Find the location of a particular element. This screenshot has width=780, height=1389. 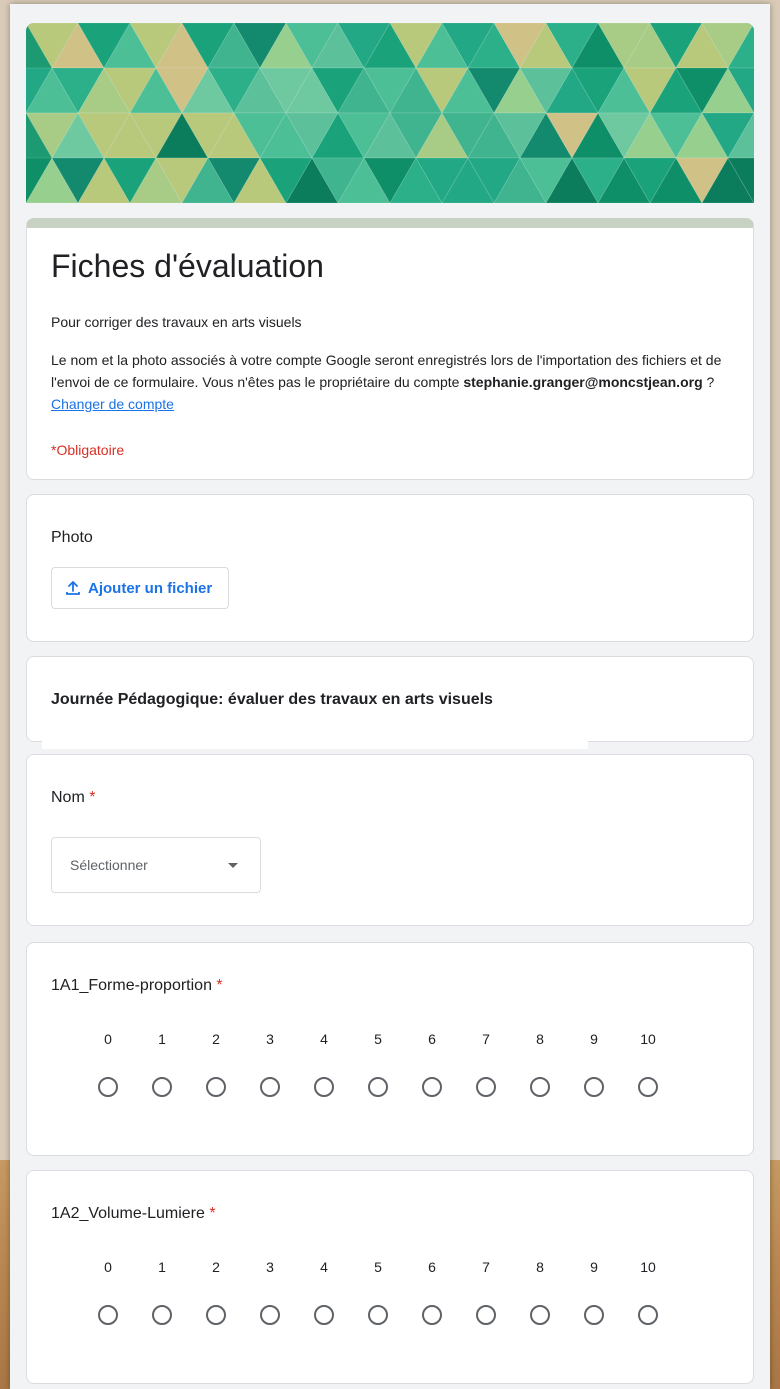

question-title-text: 1A2_Volume-Lumiere is located at coordinates (128, 1213).